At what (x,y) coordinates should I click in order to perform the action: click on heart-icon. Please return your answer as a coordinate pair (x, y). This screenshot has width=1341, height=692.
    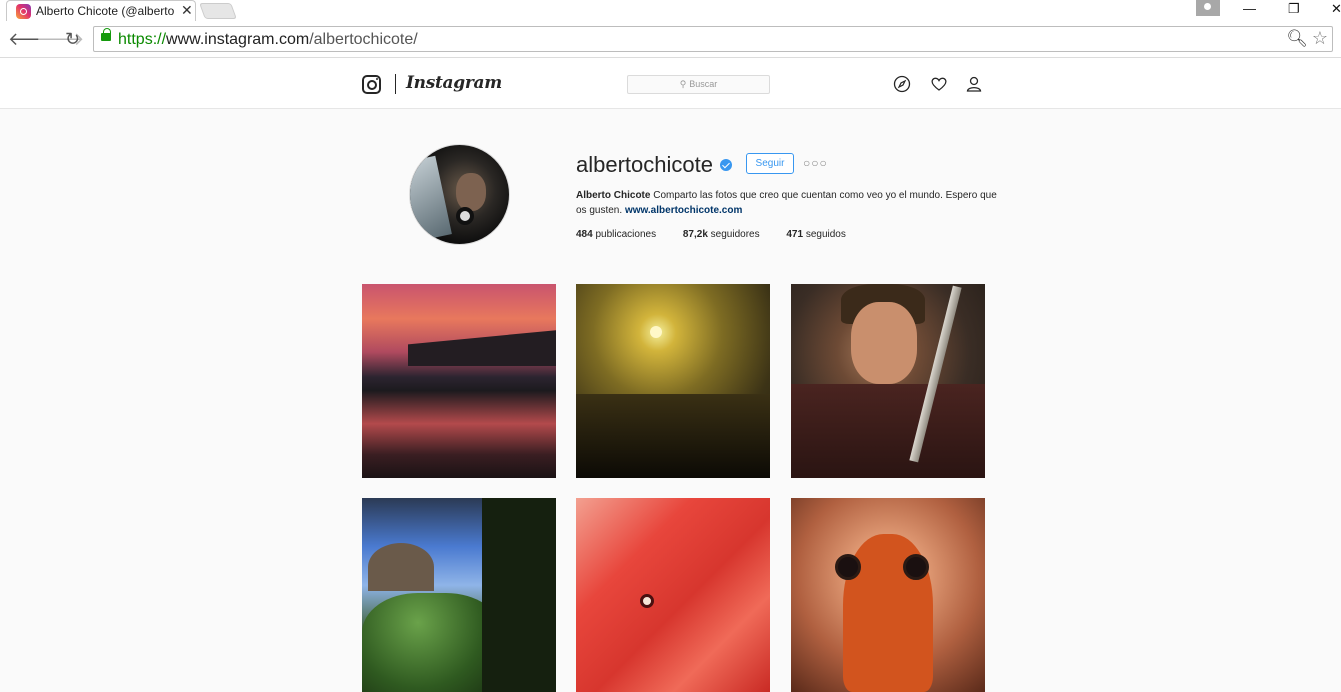
    Looking at the image, I should click on (939, 84).